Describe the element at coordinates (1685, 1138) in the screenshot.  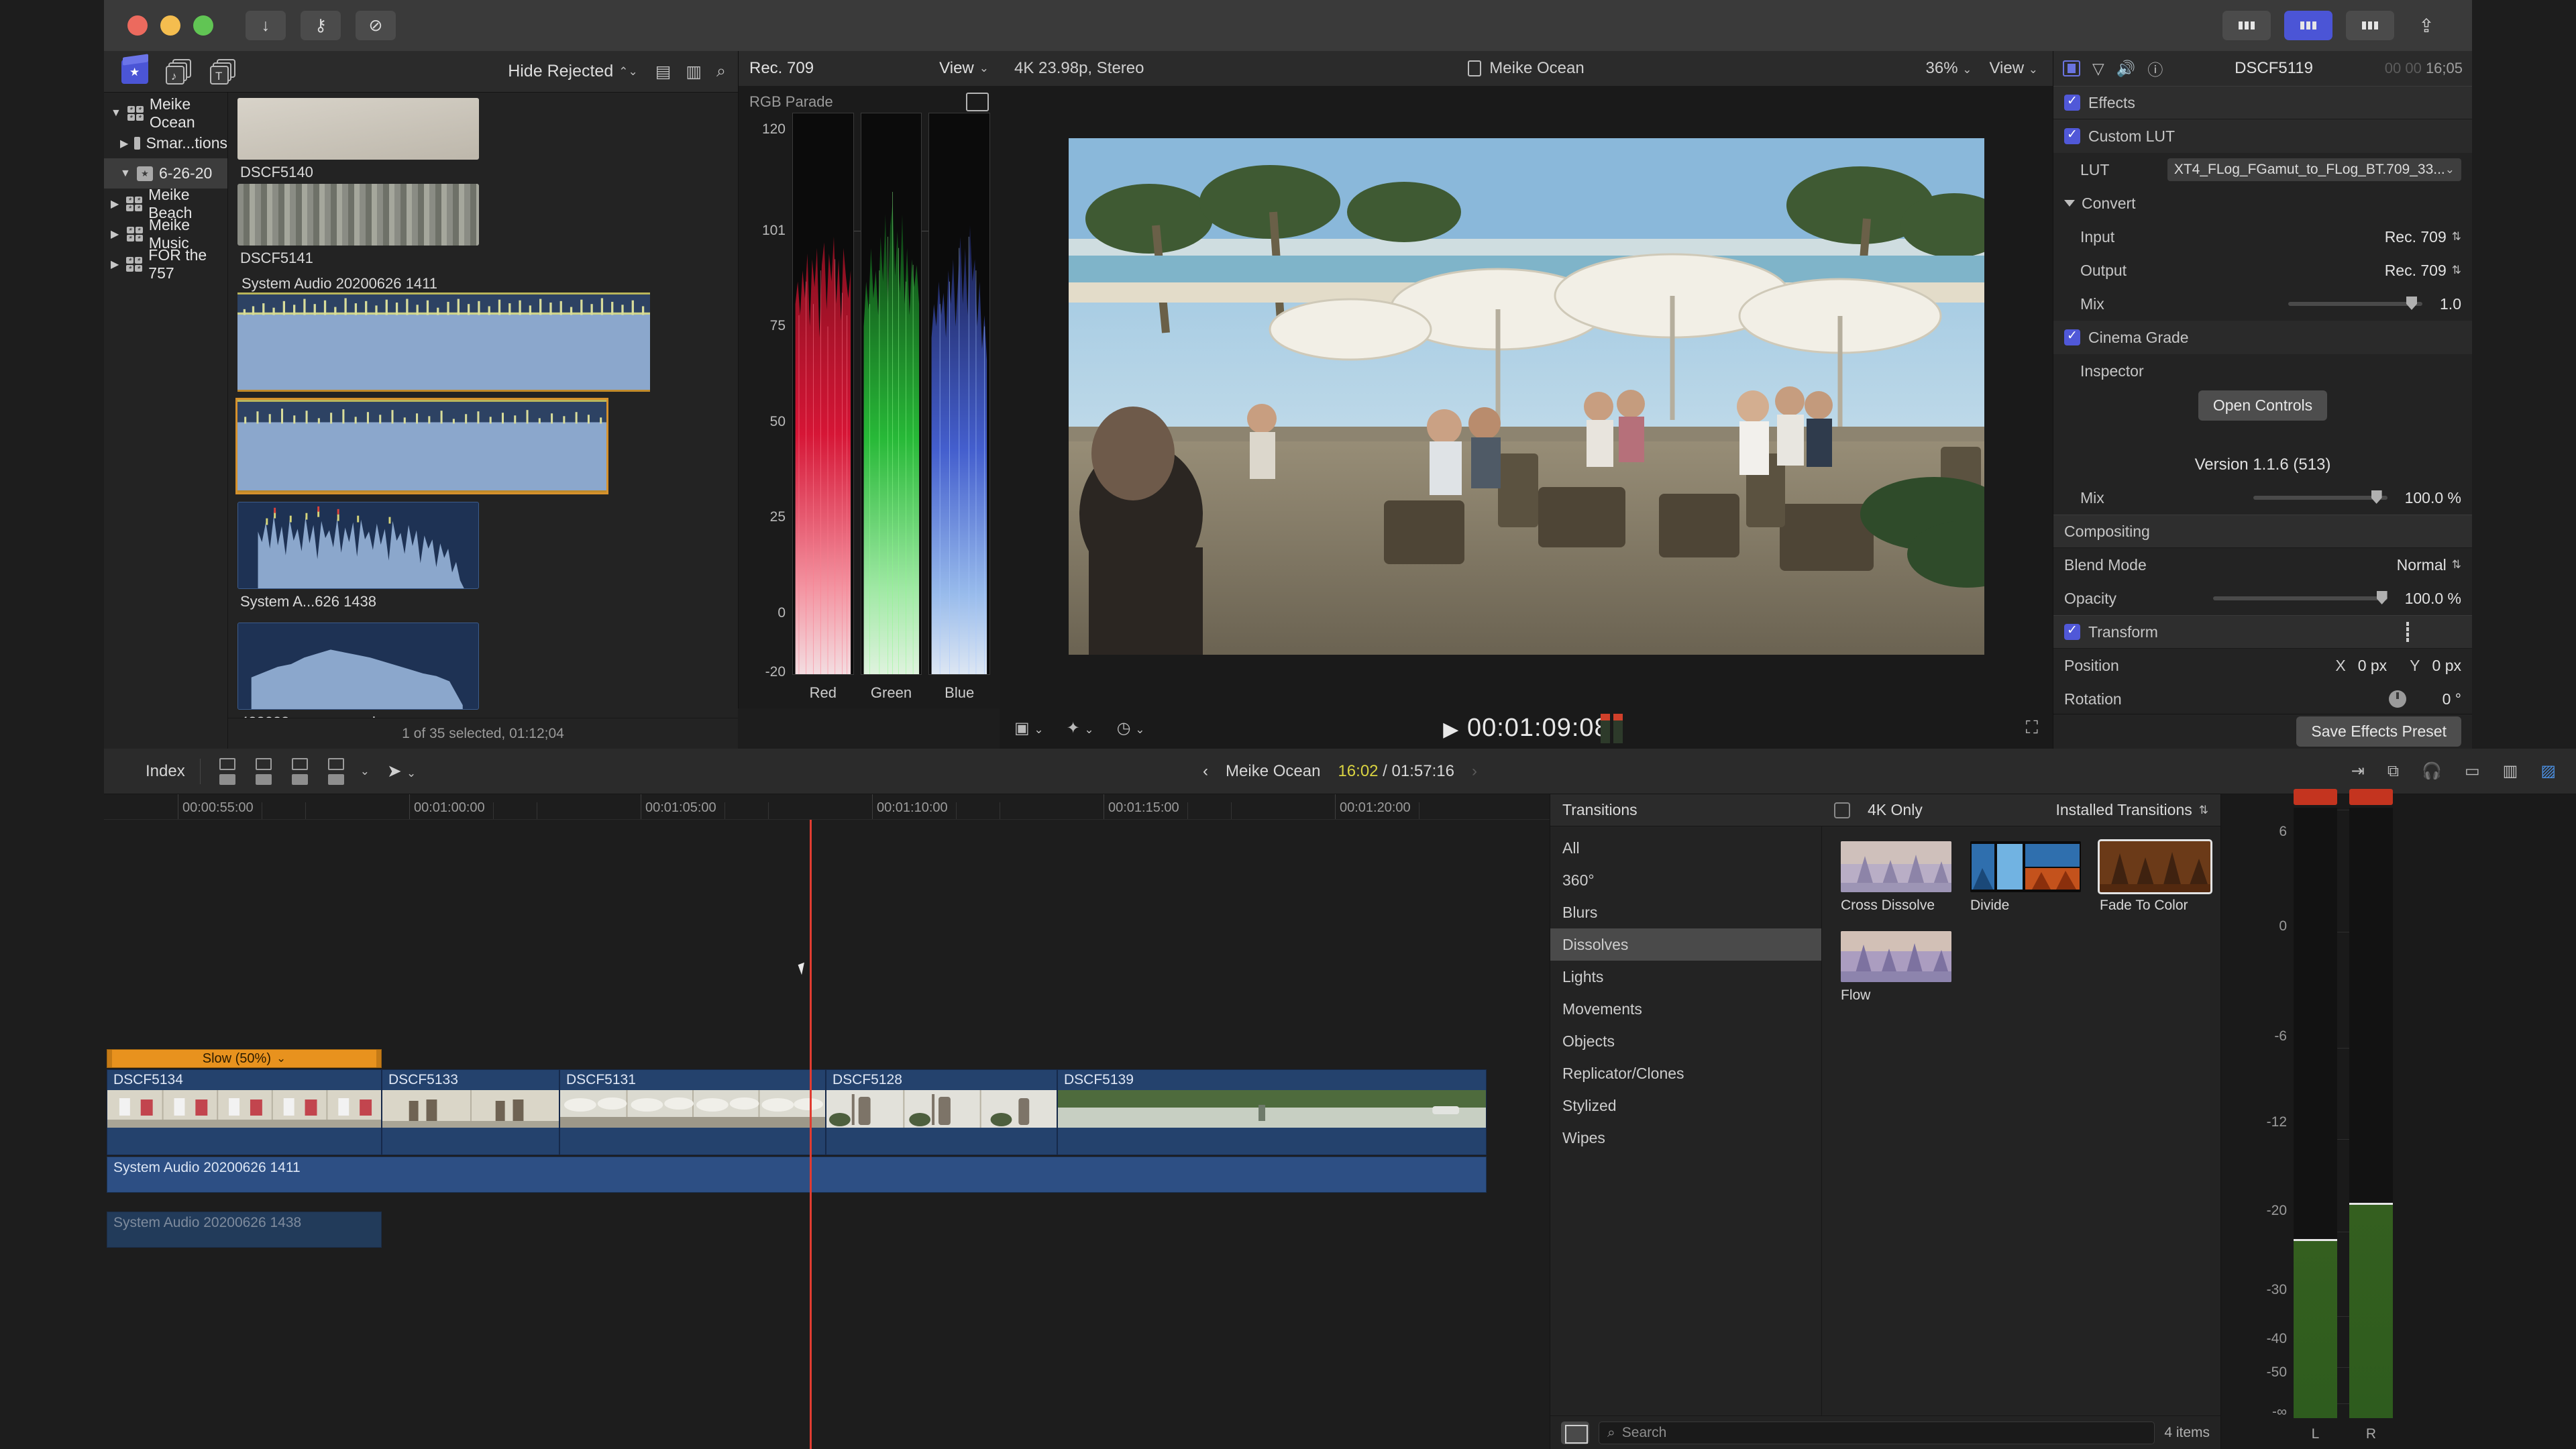
I see `category-wipes: Wipes` at that location.